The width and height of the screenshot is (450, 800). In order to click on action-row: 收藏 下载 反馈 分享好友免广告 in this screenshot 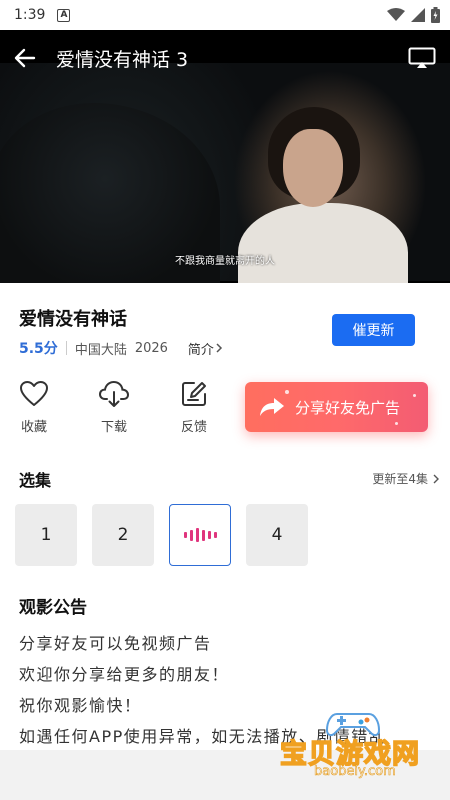, I will do `click(225, 413)`.